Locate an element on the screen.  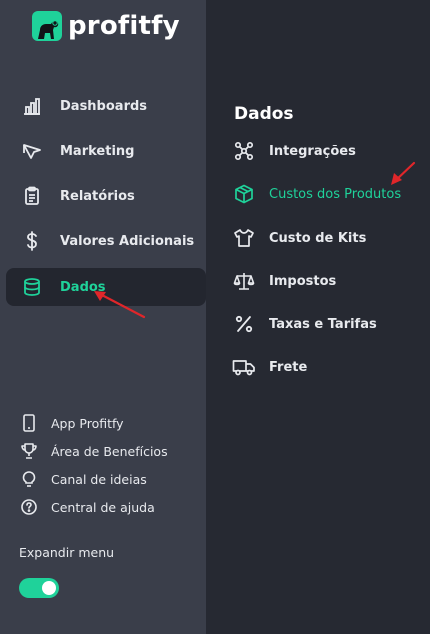
submenu-item-label: Taxas e Tarifas is located at coordinates (323, 324).